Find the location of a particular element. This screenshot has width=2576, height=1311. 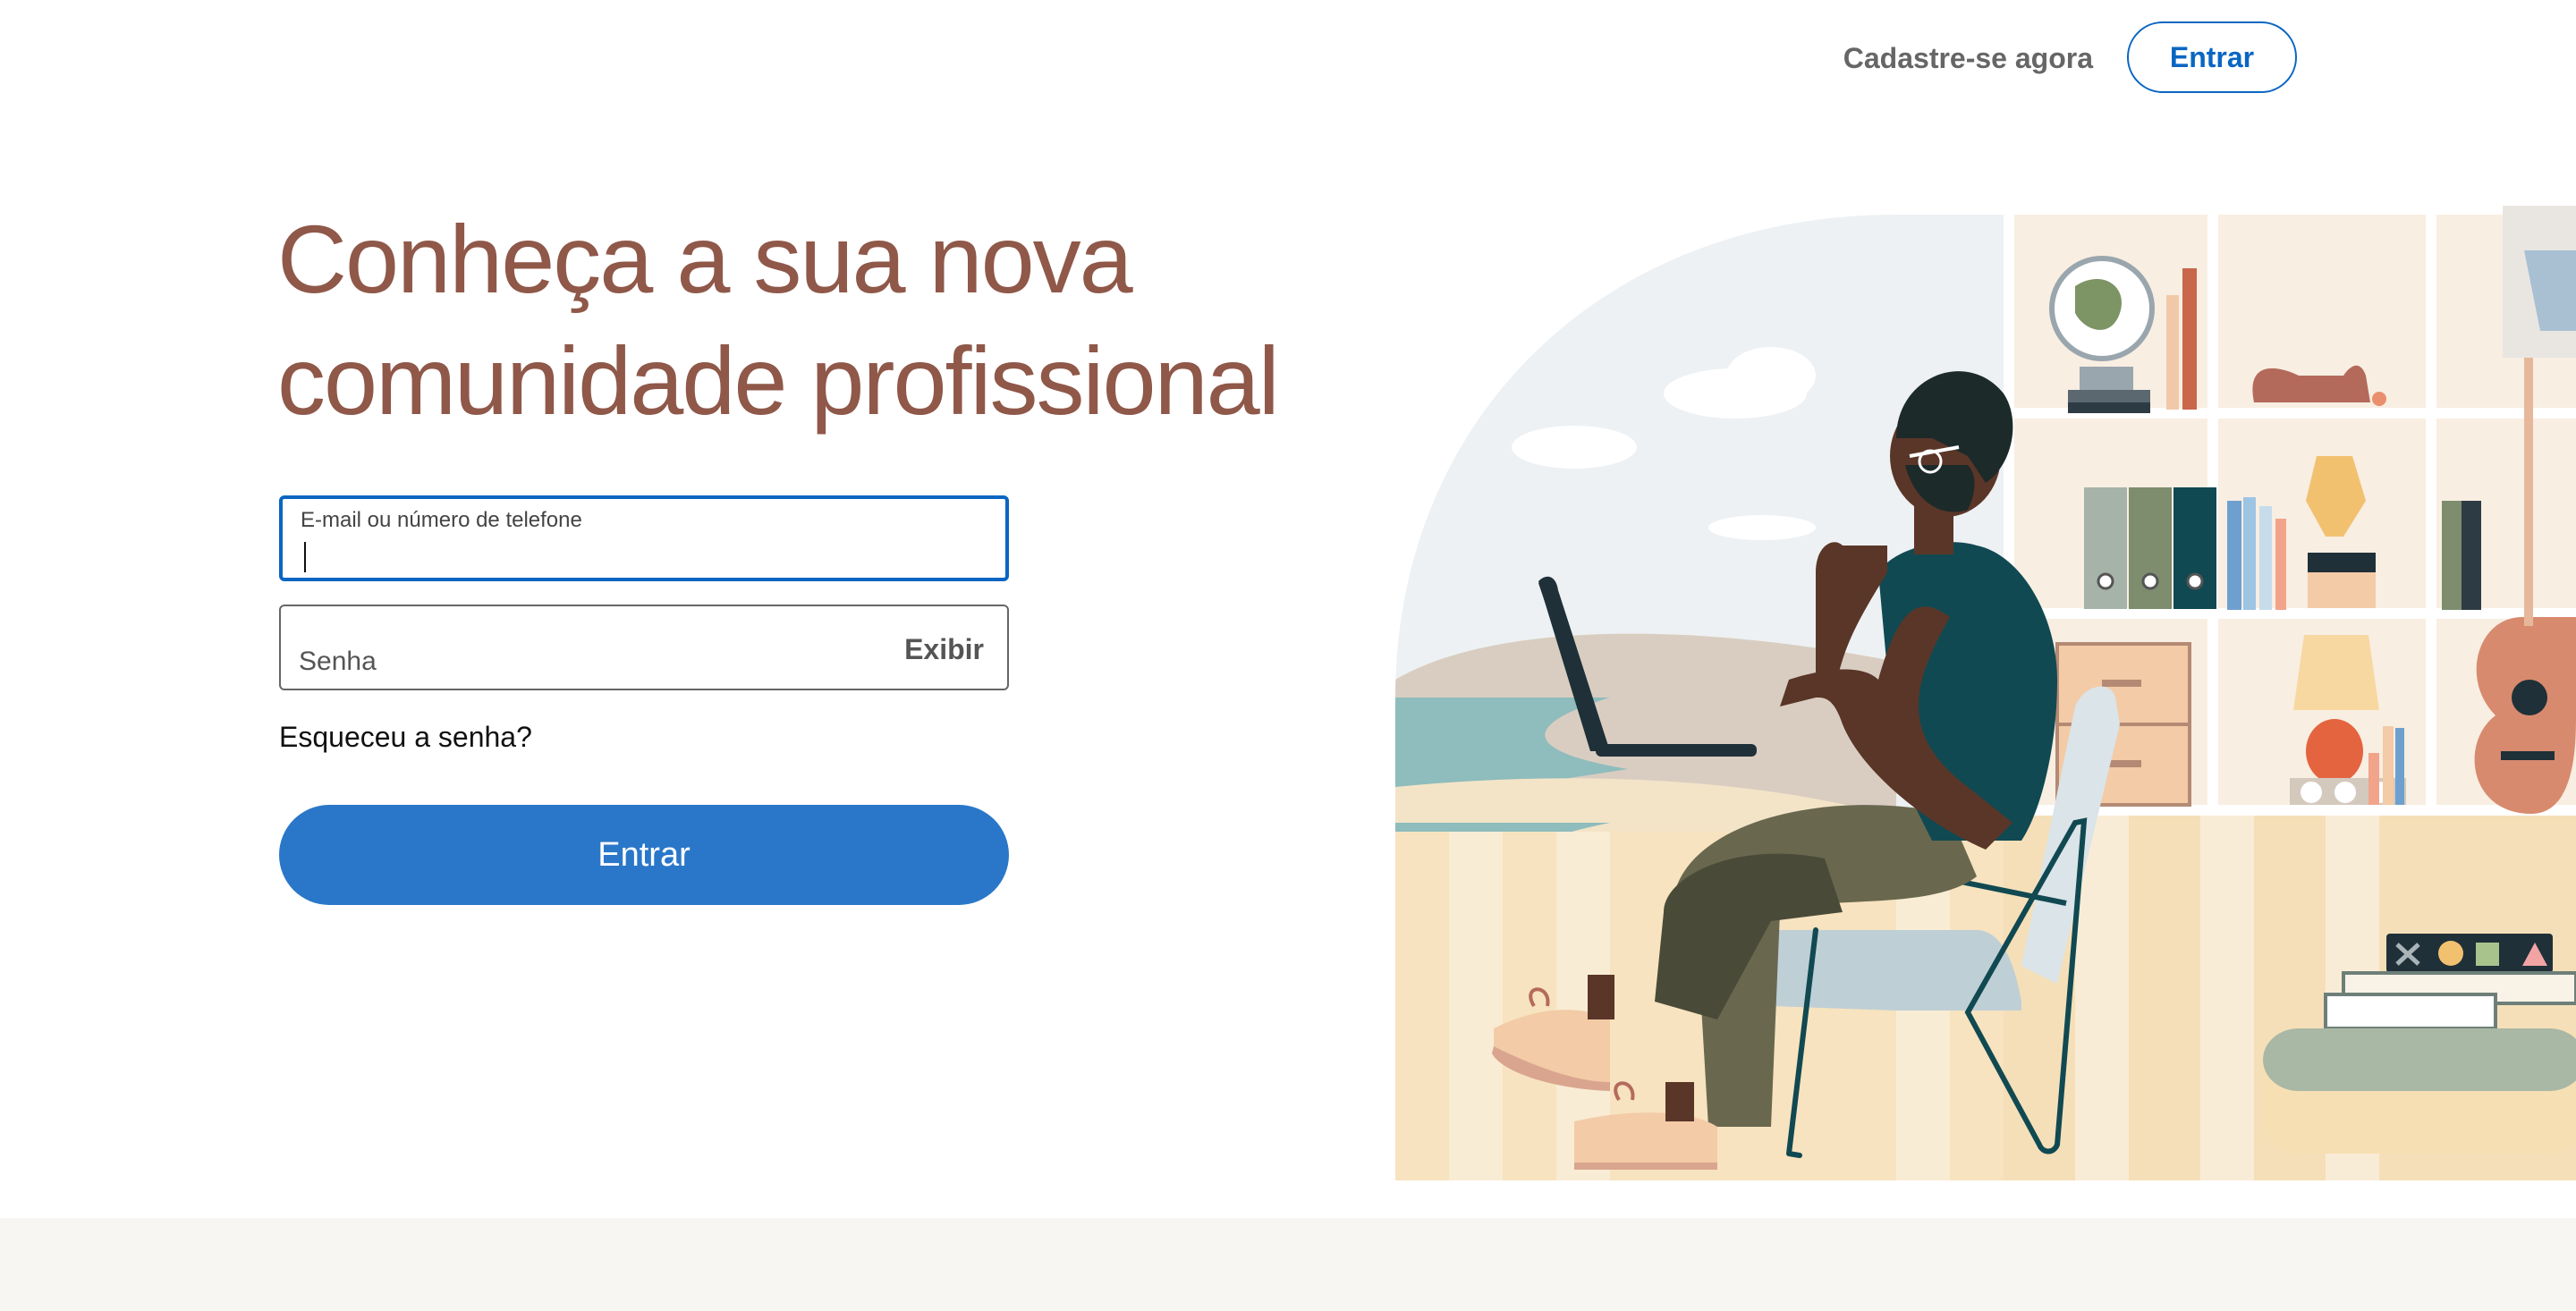

headline-line-1: Conheça a sua nova is located at coordinates (705, 259).